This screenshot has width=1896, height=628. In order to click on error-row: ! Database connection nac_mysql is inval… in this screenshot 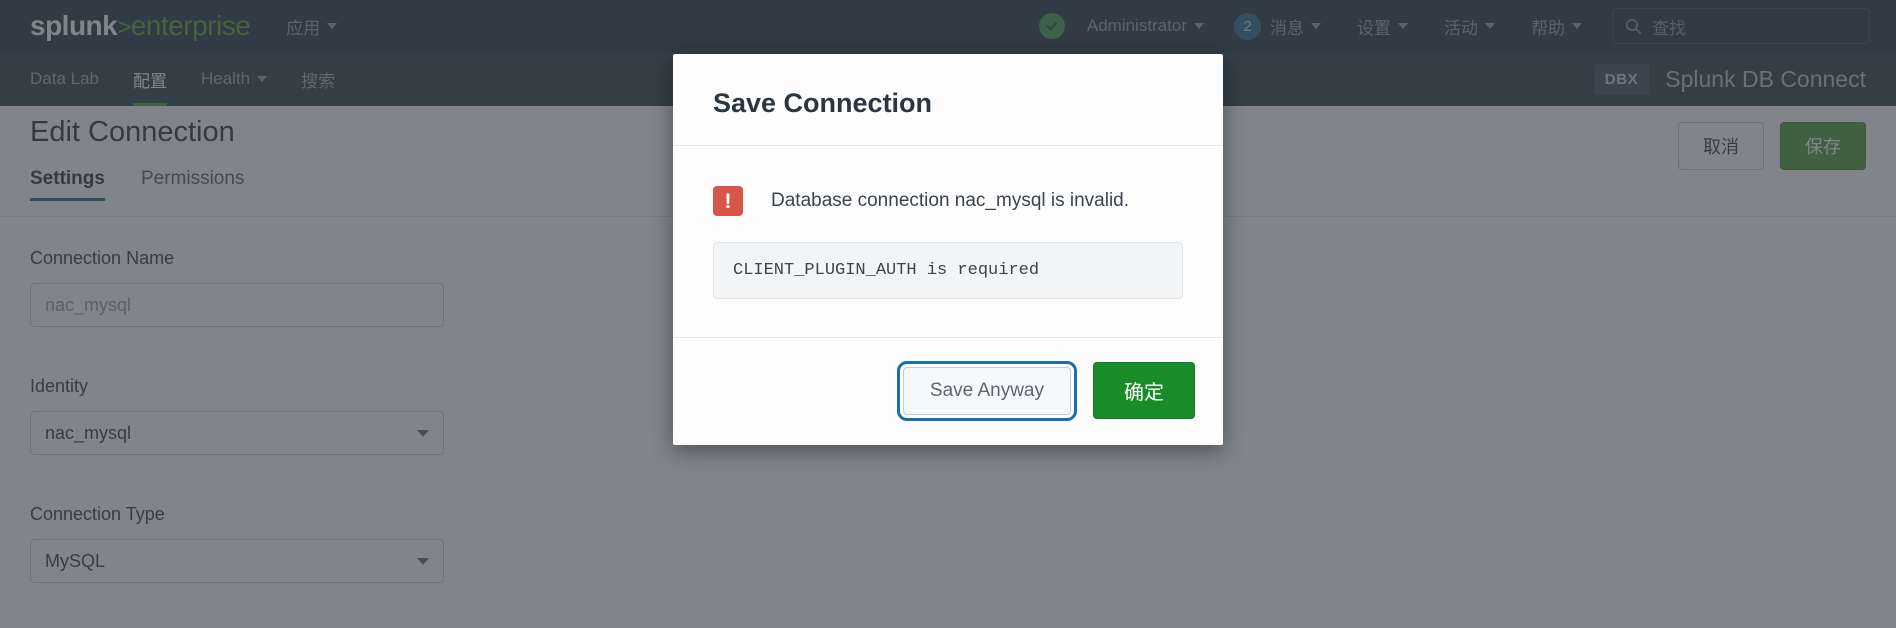, I will do `click(948, 201)`.